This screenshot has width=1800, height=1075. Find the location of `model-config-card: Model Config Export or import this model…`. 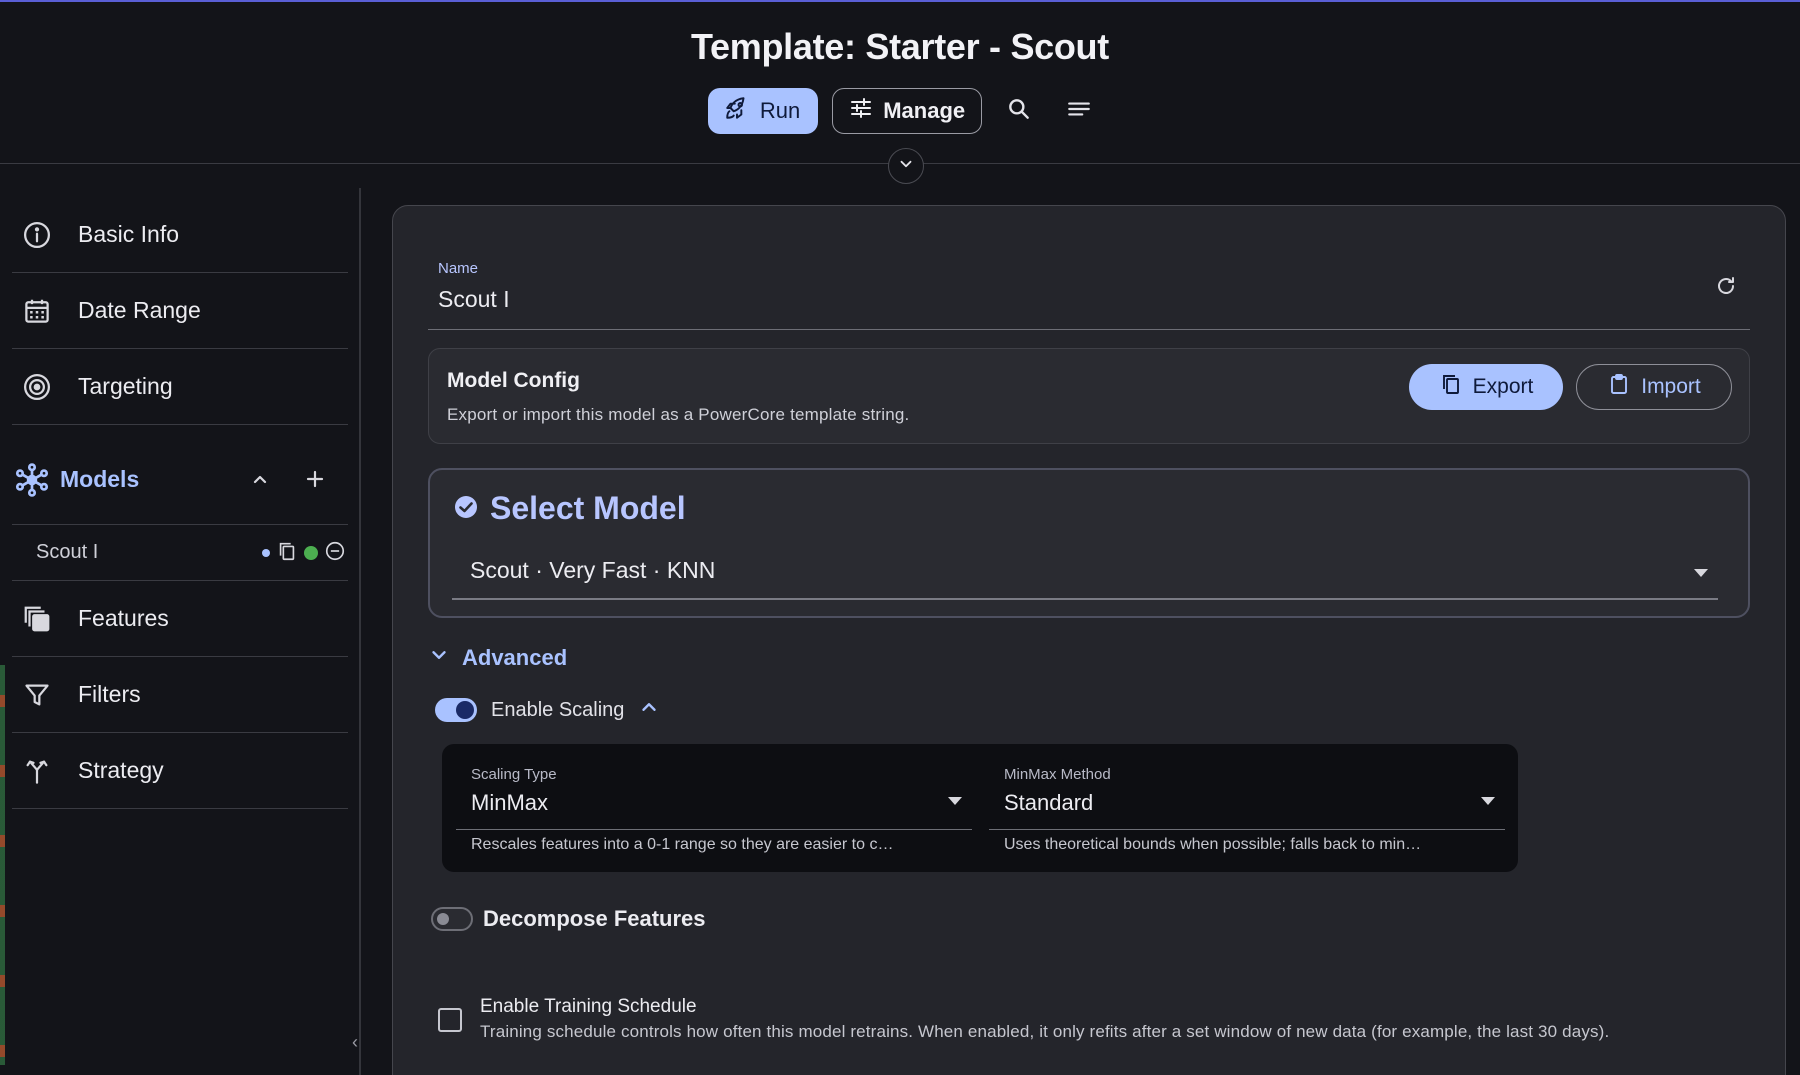

model-config-card: Model Config Export or import this model… is located at coordinates (1089, 396).